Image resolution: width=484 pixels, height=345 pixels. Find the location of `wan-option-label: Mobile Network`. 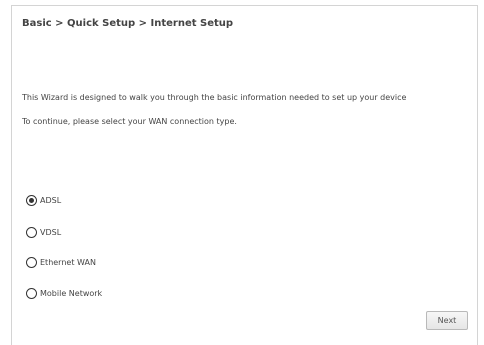

wan-option-label: Mobile Network is located at coordinates (71, 293).